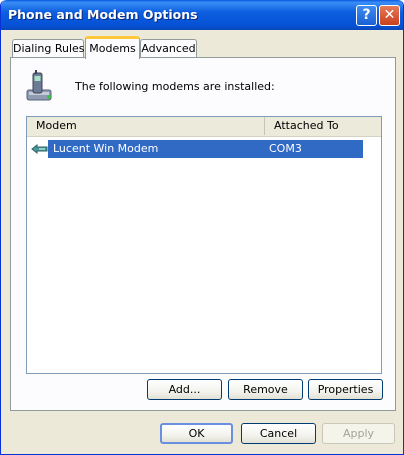 This screenshot has width=404, height=455. What do you see at coordinates (358, 433) in the screenshot?
I see `apply-button: Apply` at bounding box center [358, 433].